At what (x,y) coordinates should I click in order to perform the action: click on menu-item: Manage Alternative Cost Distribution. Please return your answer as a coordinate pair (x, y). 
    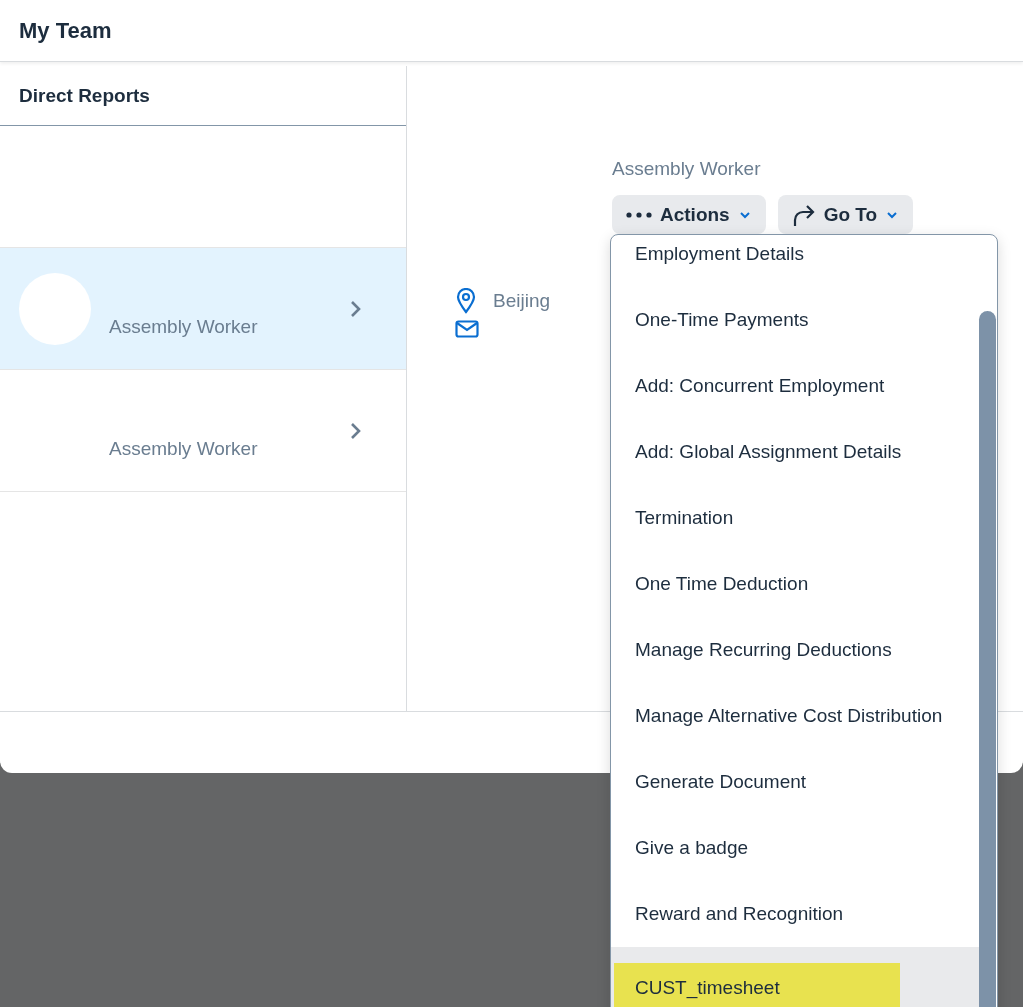
    Looking at the image, I should click on (795, 716).